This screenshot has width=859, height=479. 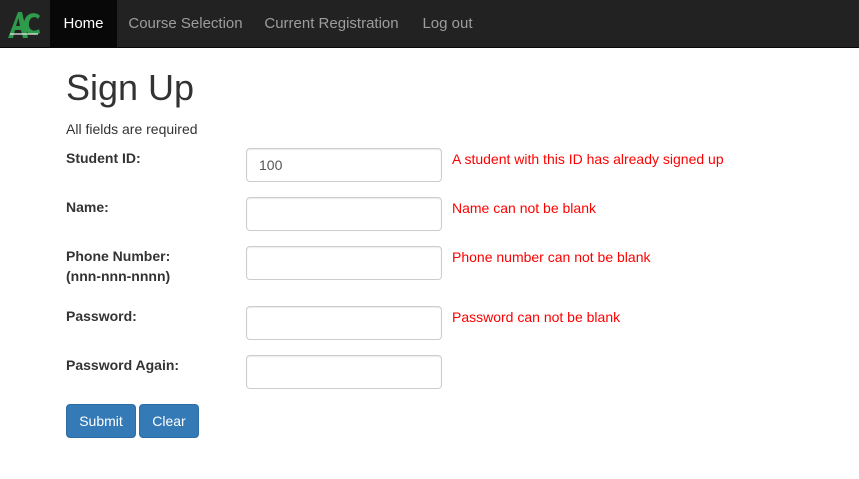 I want to click on nav-home: Home, so click(x=83, y=24).